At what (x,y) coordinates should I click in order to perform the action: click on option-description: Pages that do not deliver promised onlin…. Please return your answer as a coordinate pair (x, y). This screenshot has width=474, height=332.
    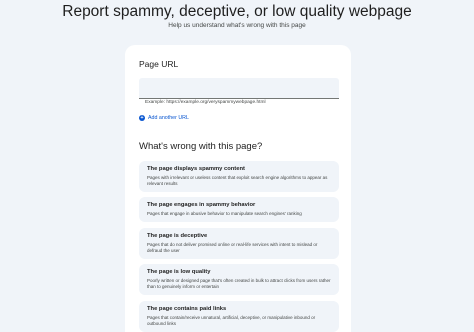
    Looking at the image, I should click on (232, 247).